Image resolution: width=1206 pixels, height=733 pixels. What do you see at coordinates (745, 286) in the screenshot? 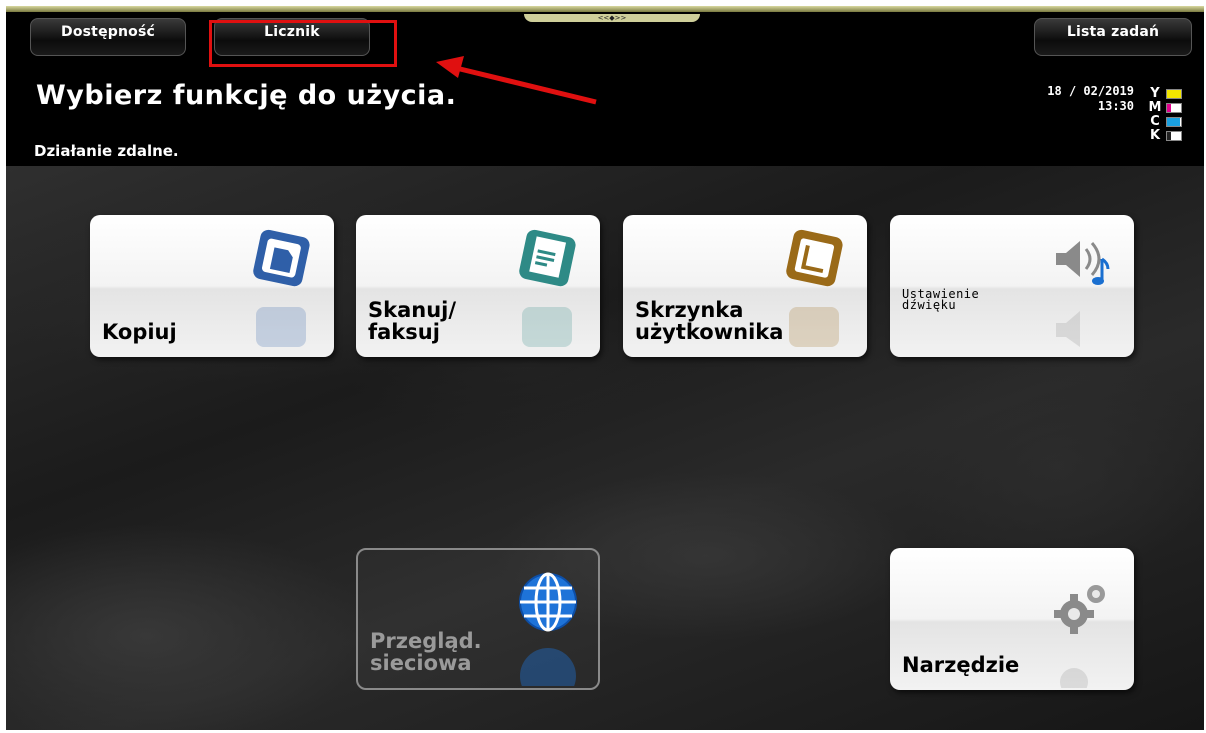
I see `user-box-button: Skrzynka użytkownika` at bounding box center [745, 286].